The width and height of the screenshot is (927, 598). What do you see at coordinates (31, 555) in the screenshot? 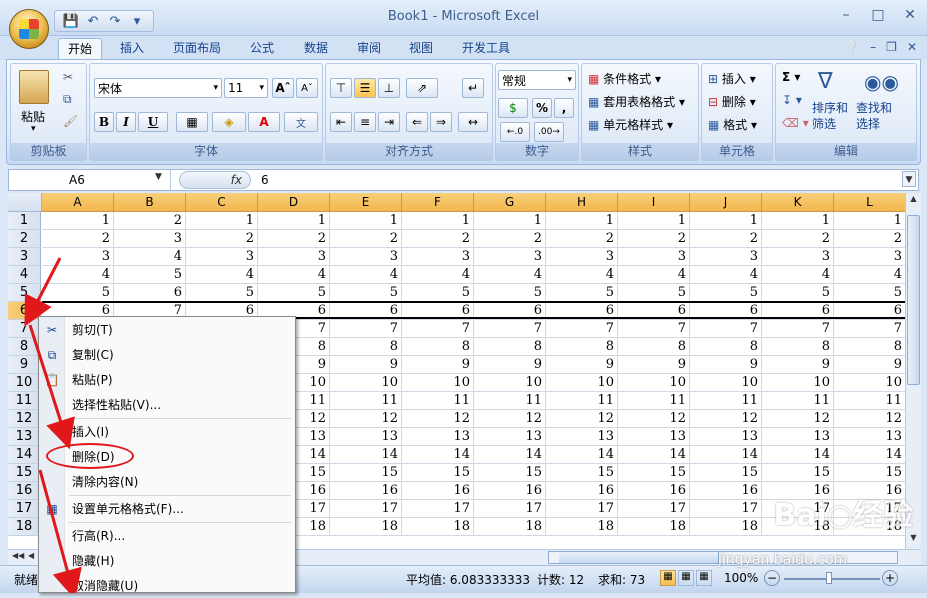
I see `sheet-nav-prev-icon: ◀` at bounding box center [31, 555].